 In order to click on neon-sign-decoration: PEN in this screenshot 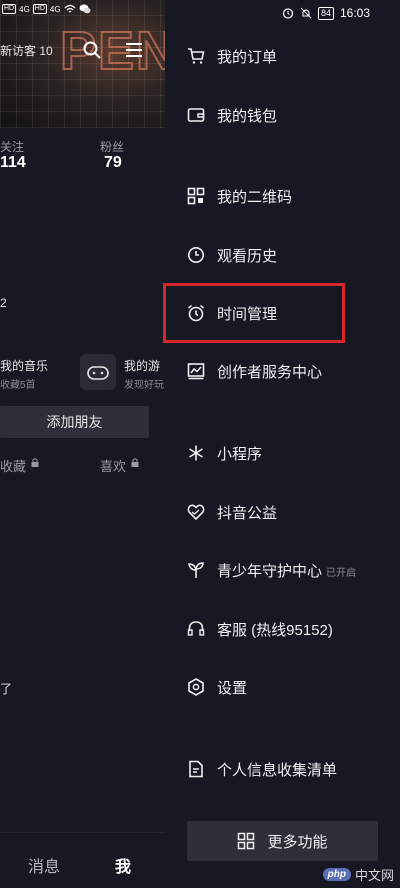, I will do `click(112, 51)`.